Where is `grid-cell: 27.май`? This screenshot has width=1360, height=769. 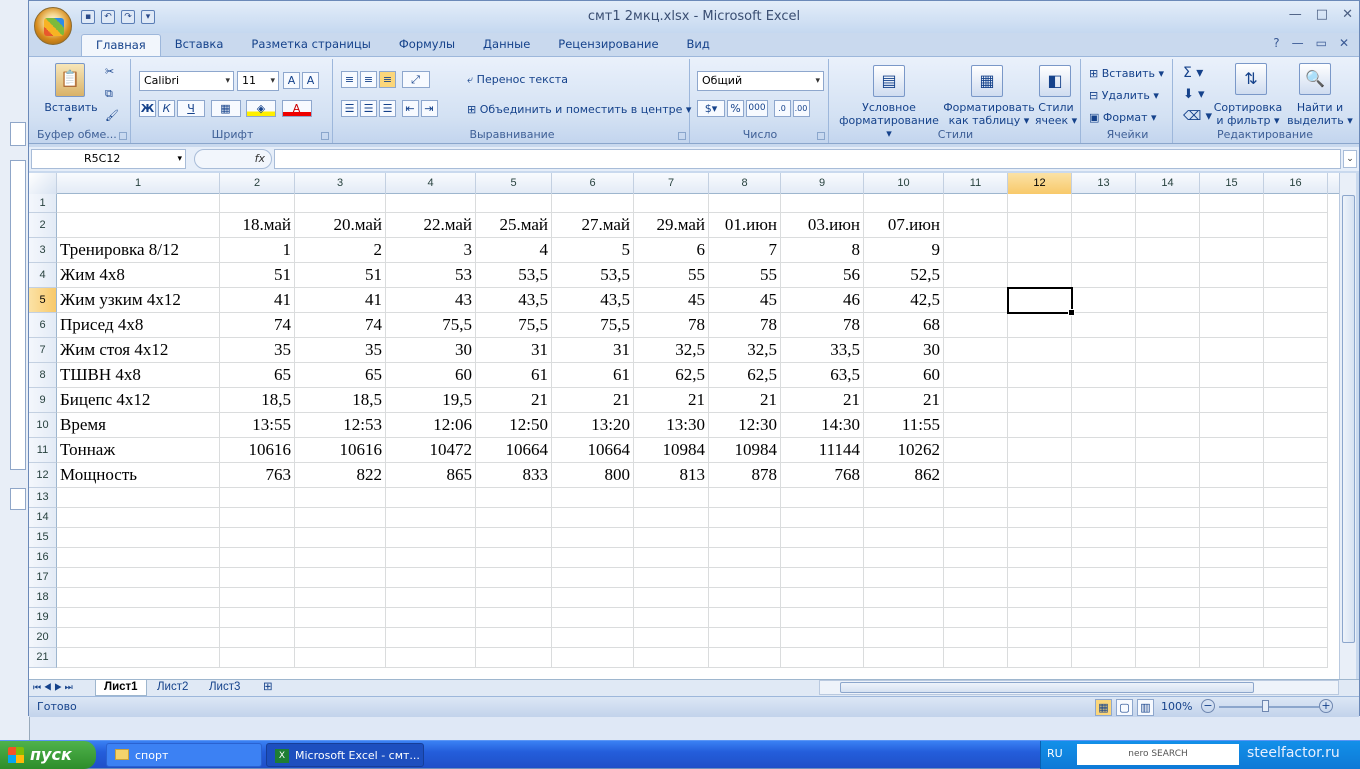 grid-cell: 27.май is located at coordinates (593, 225).